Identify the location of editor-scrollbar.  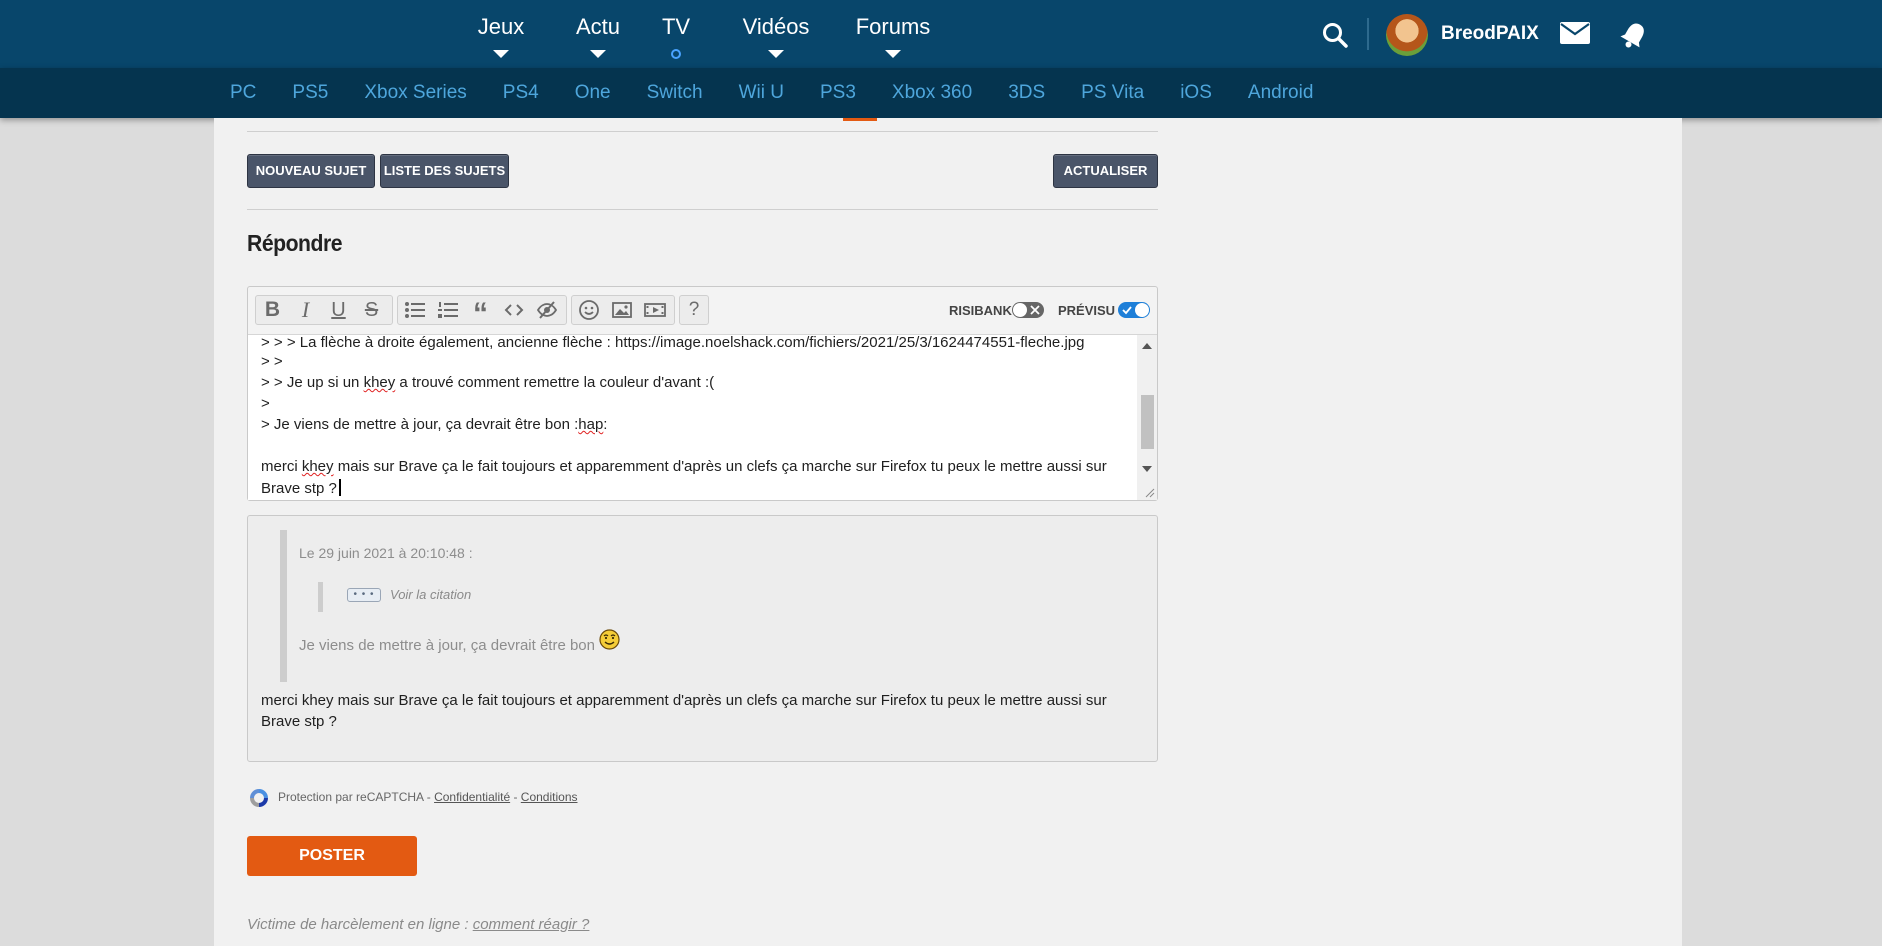
(1147, 417).